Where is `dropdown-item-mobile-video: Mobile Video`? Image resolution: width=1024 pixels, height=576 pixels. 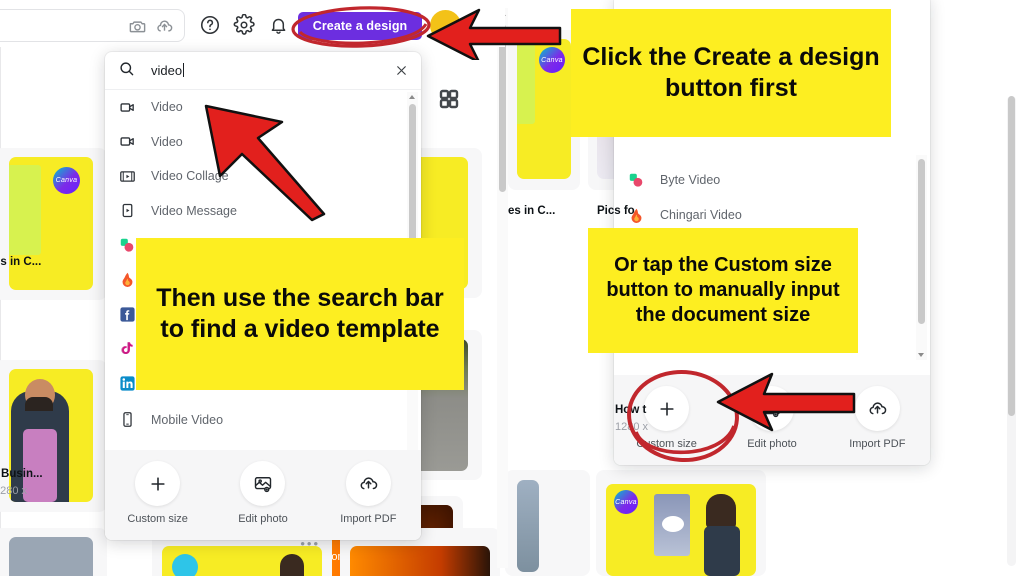
dropdown-item-mobile-video: Mobile Video is located at coordinates (263, 420).